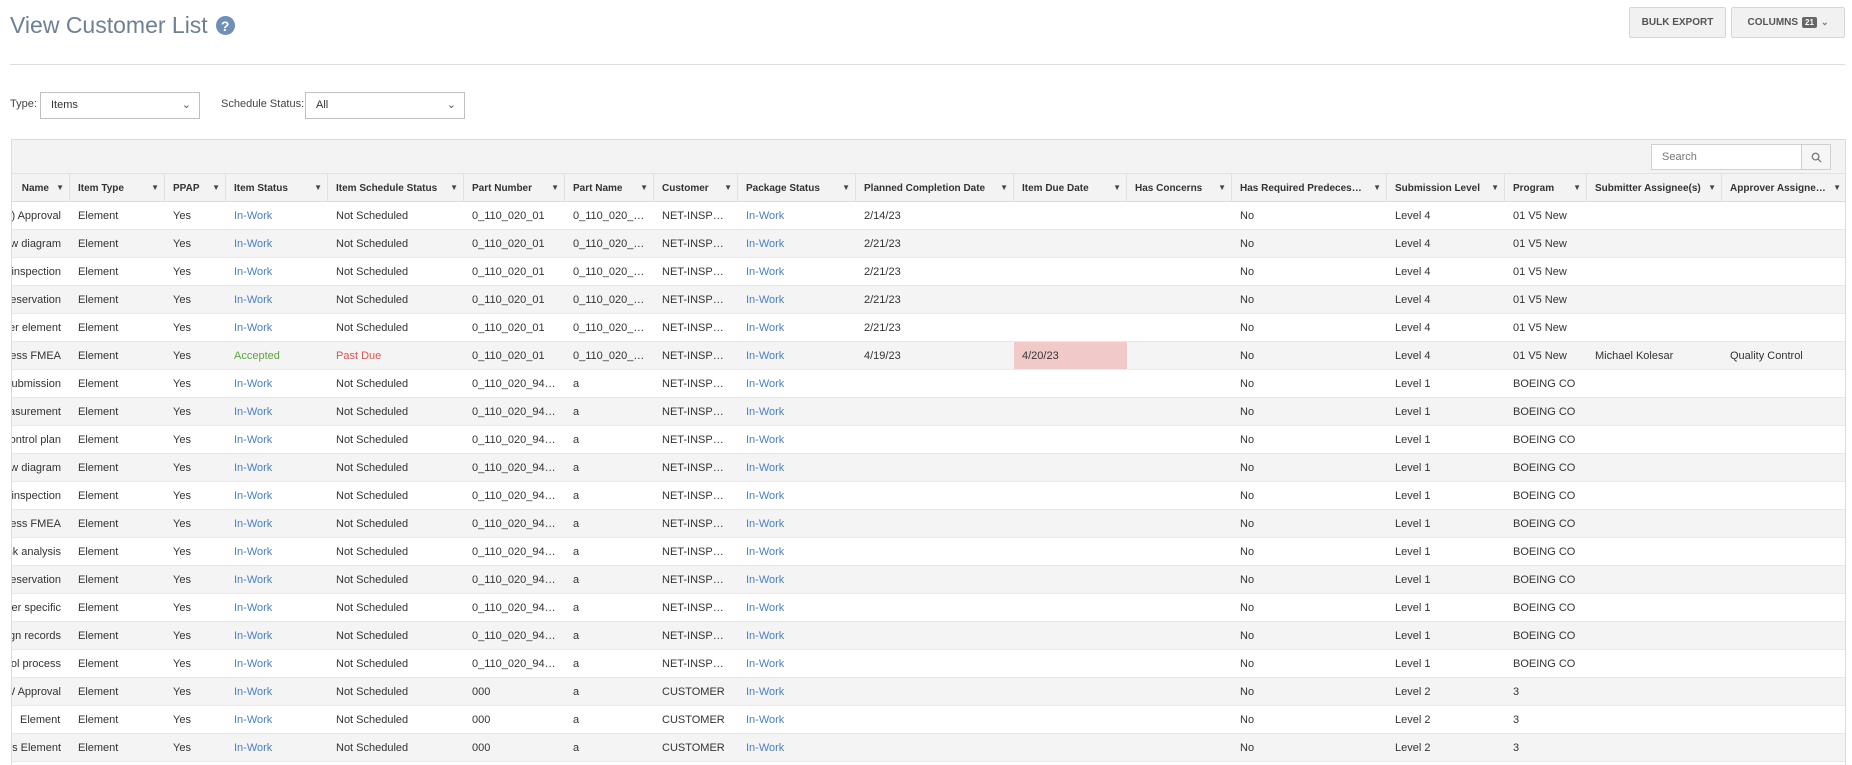  I want to click on bulk-export-label: BULK EXPORT, so click(1677, 22).